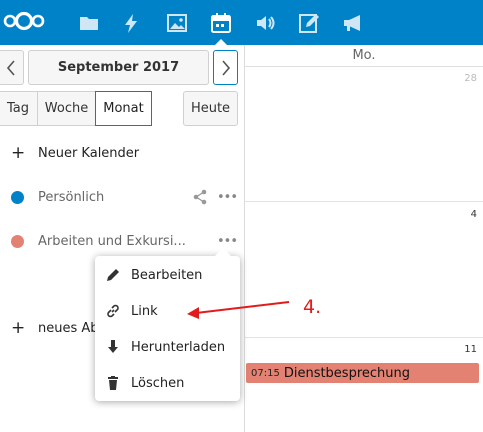  Describe the element at coordinates (200, 197) in the screenshot. I see `share-icon` at that location.